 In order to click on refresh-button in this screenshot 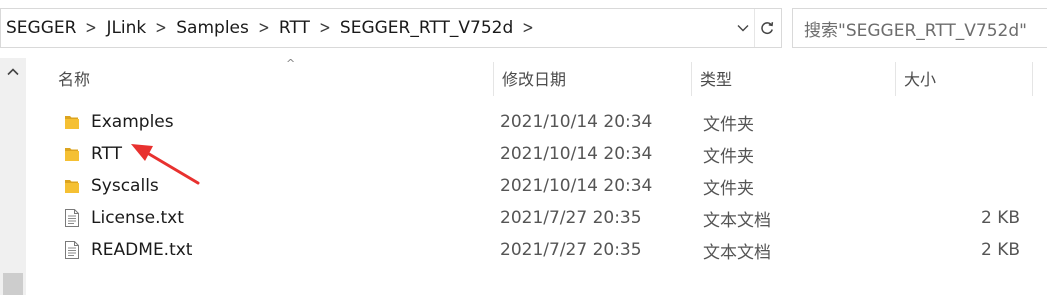, I will do `click(766, 28)`.